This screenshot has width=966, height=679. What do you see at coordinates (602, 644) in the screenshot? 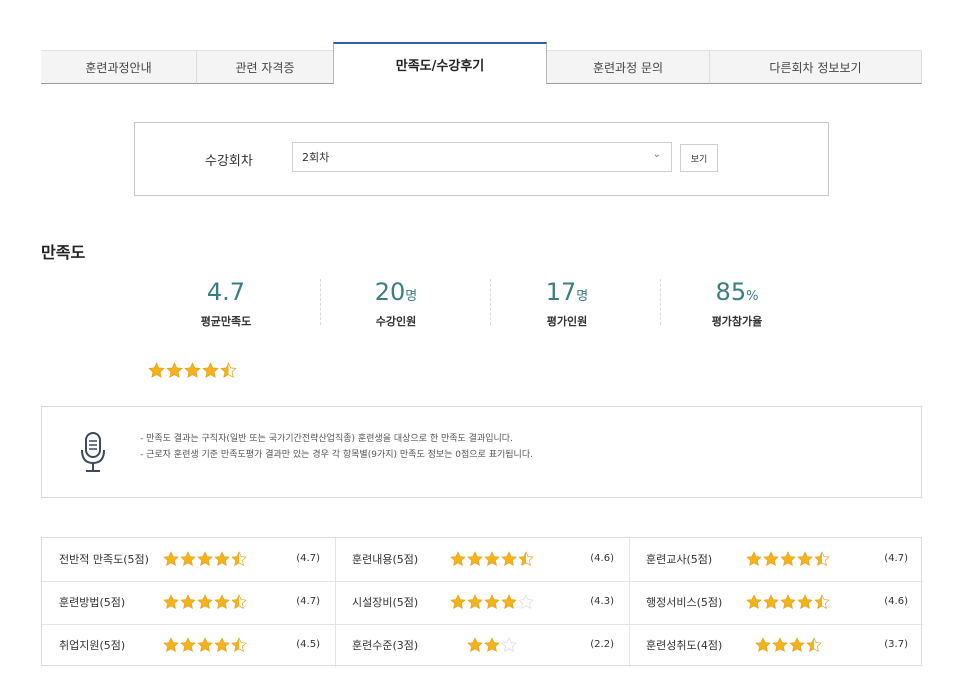
I see `rating-value: (2.2)` at bounding box center [602, 644].